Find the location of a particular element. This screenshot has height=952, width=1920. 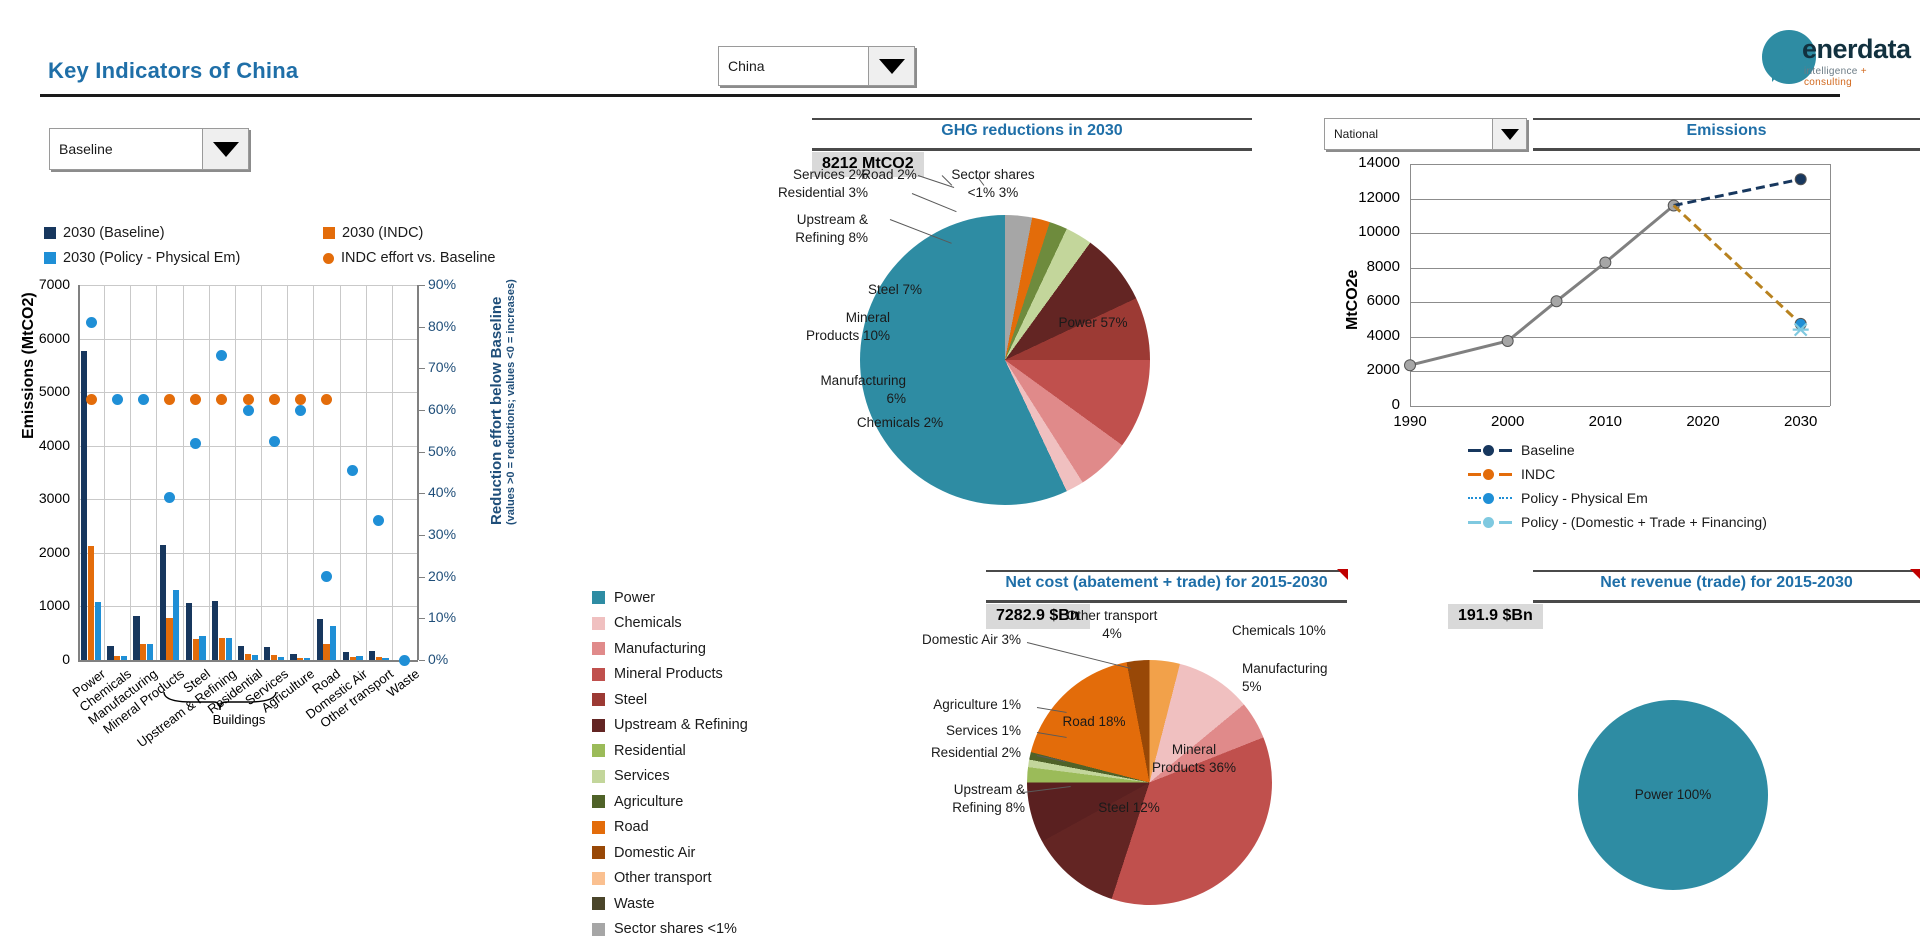

scope-select-toggle is located at coordinates (1509, 134).